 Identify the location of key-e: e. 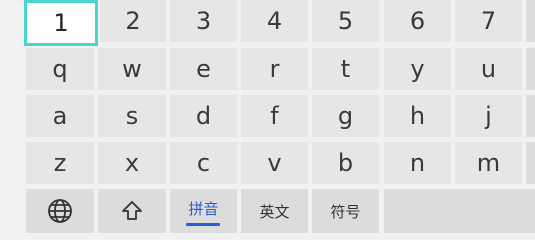
(203, 69).